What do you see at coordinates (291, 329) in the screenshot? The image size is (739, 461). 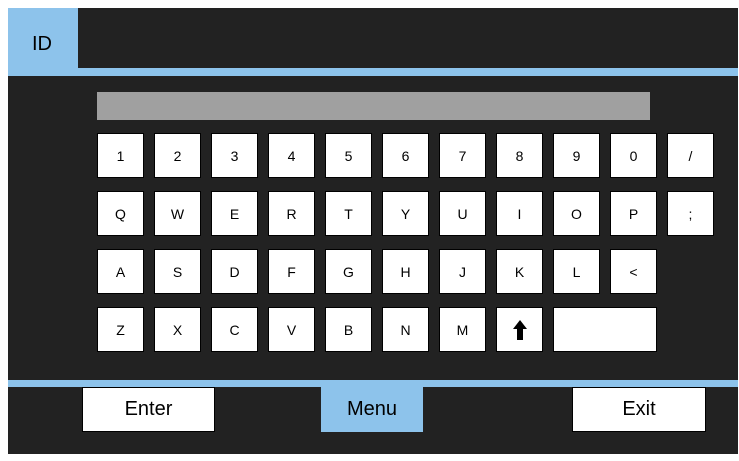 I see `key-four-3: V` at bounding box center [291, 329].